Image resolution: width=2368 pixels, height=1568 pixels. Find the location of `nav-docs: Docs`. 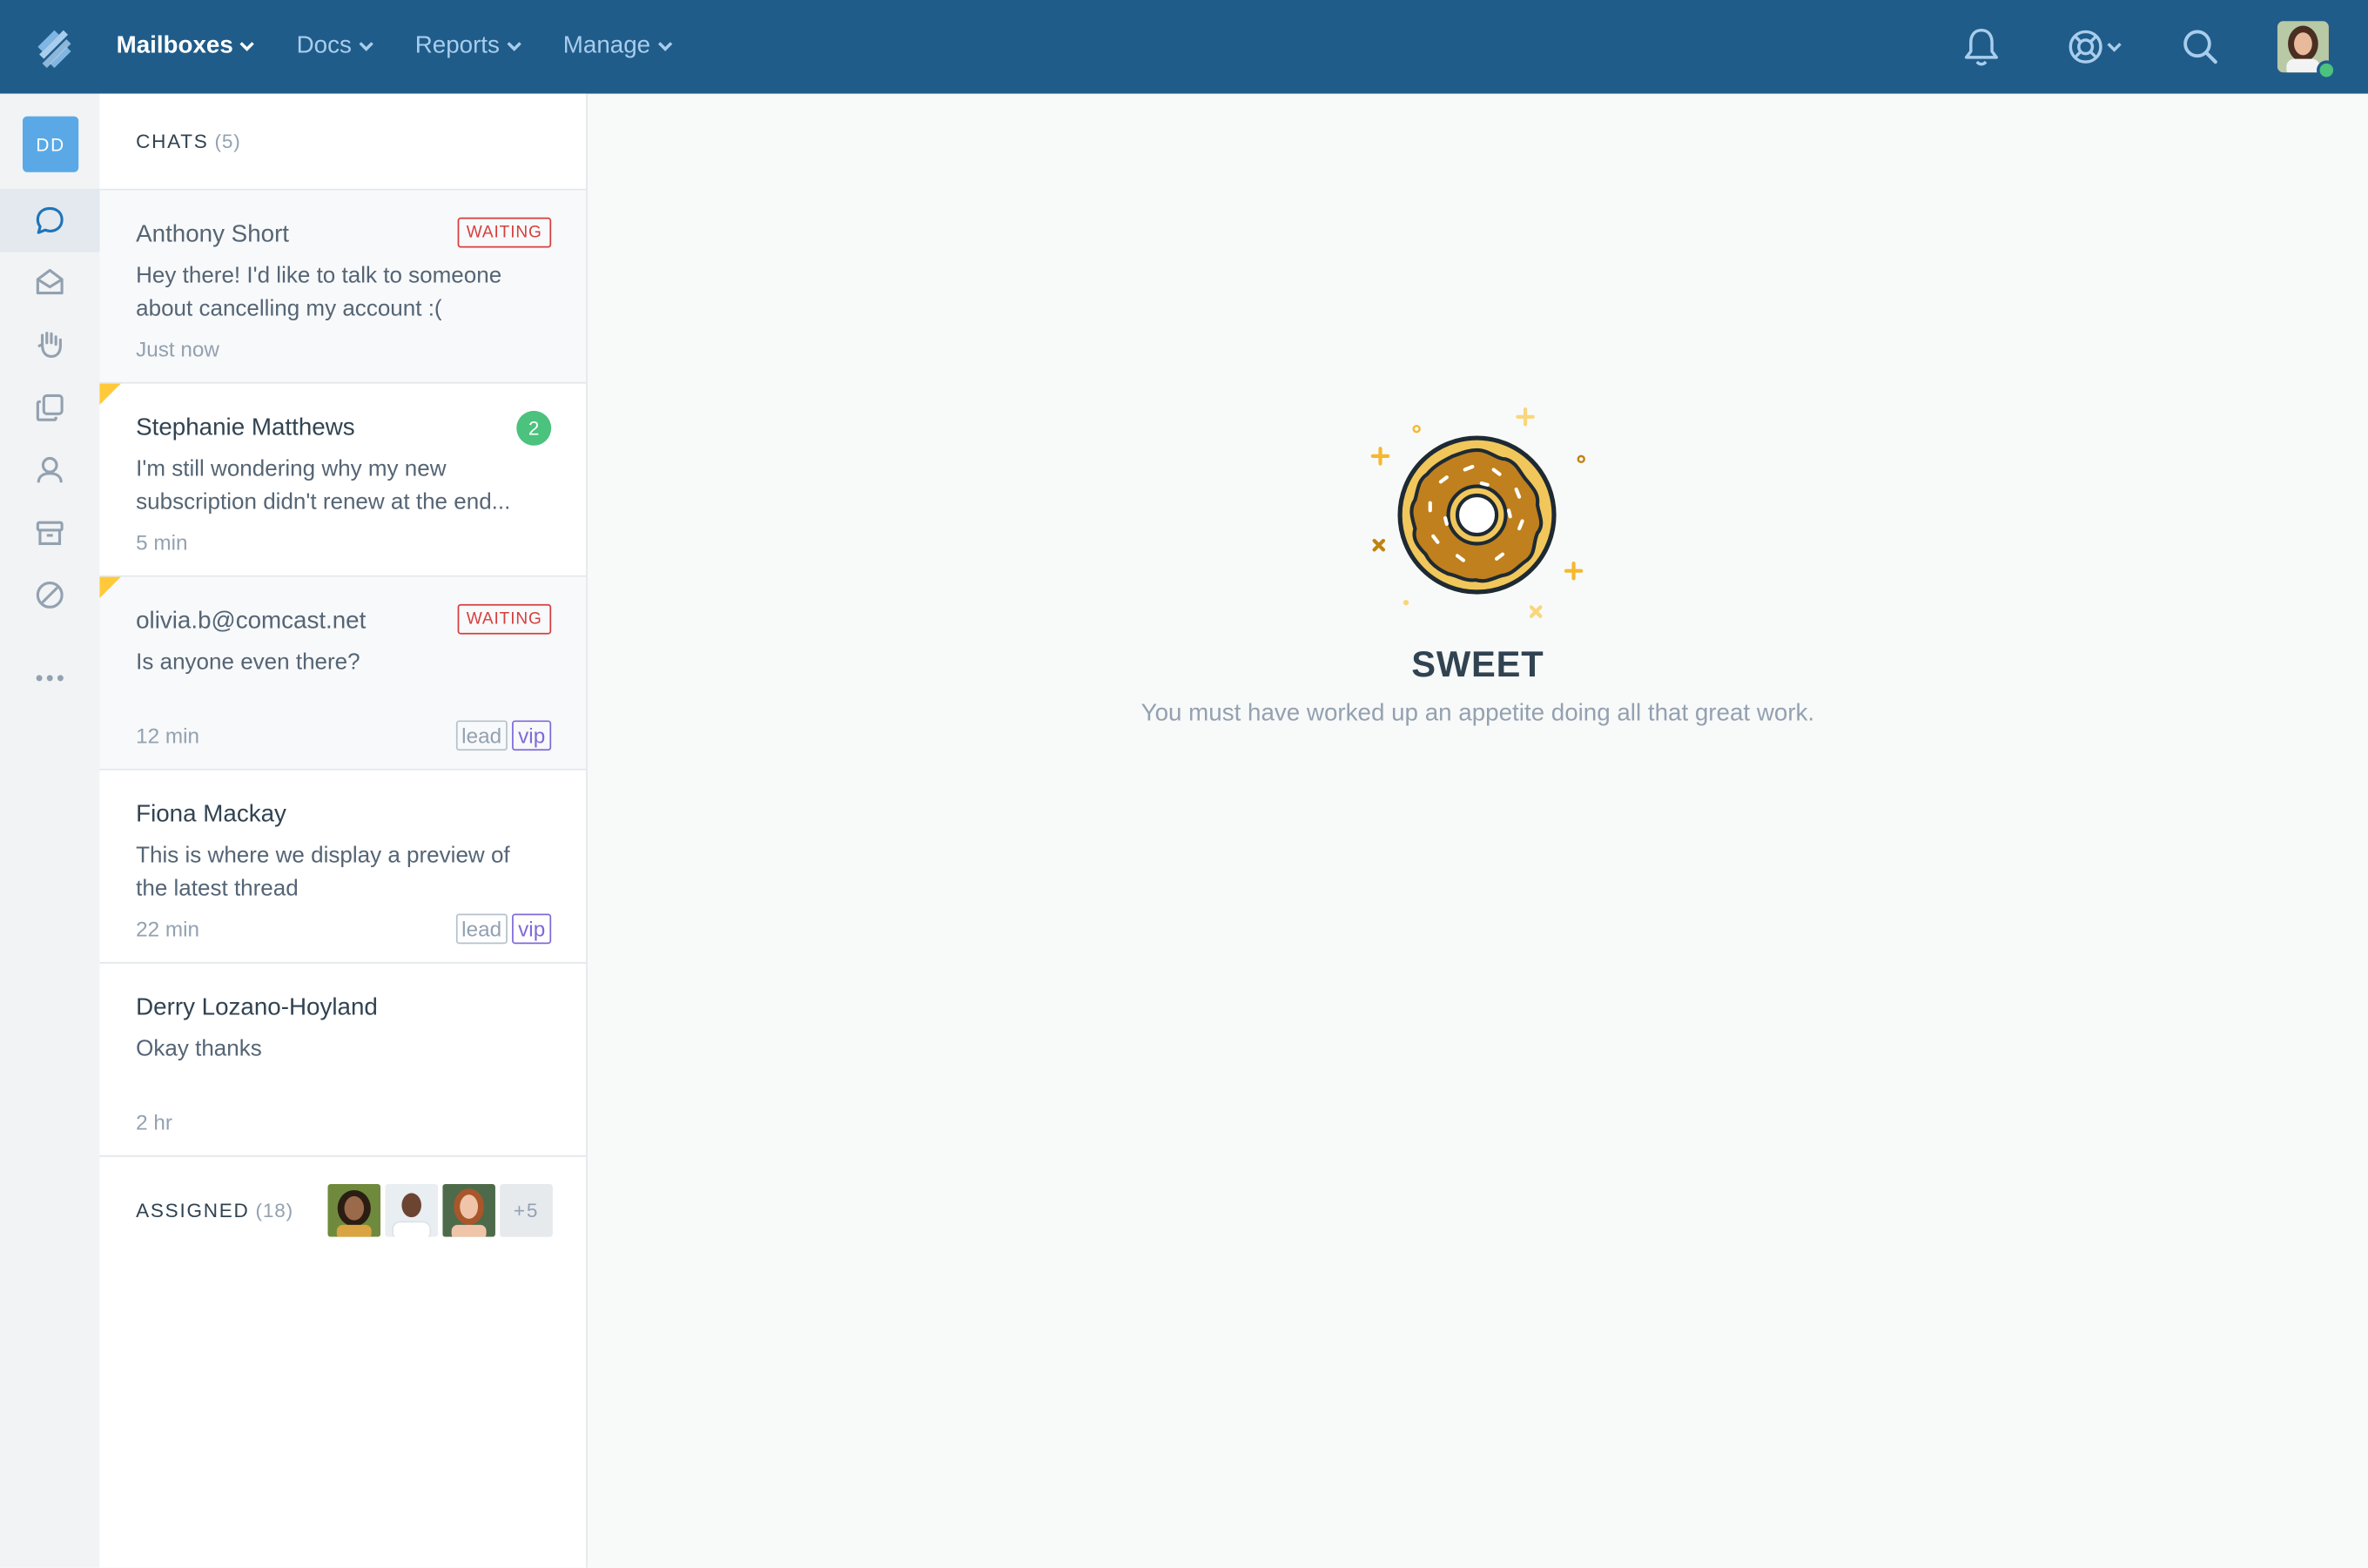

nav-docs: Docs is located at coordinates (335, 46).